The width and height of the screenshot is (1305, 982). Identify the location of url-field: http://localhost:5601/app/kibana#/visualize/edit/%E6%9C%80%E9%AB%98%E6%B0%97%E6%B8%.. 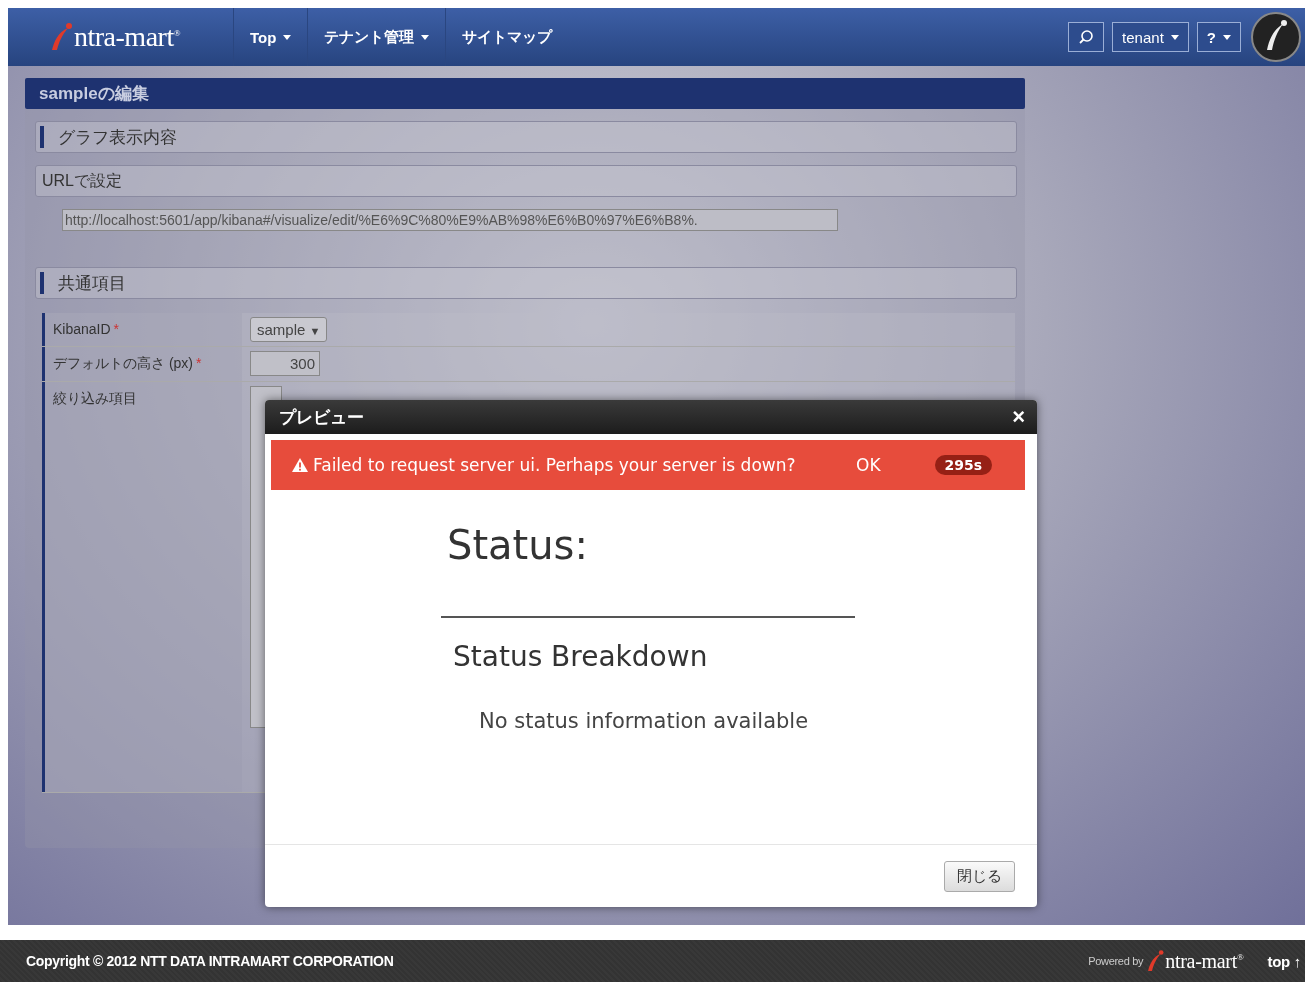
(450, 220).